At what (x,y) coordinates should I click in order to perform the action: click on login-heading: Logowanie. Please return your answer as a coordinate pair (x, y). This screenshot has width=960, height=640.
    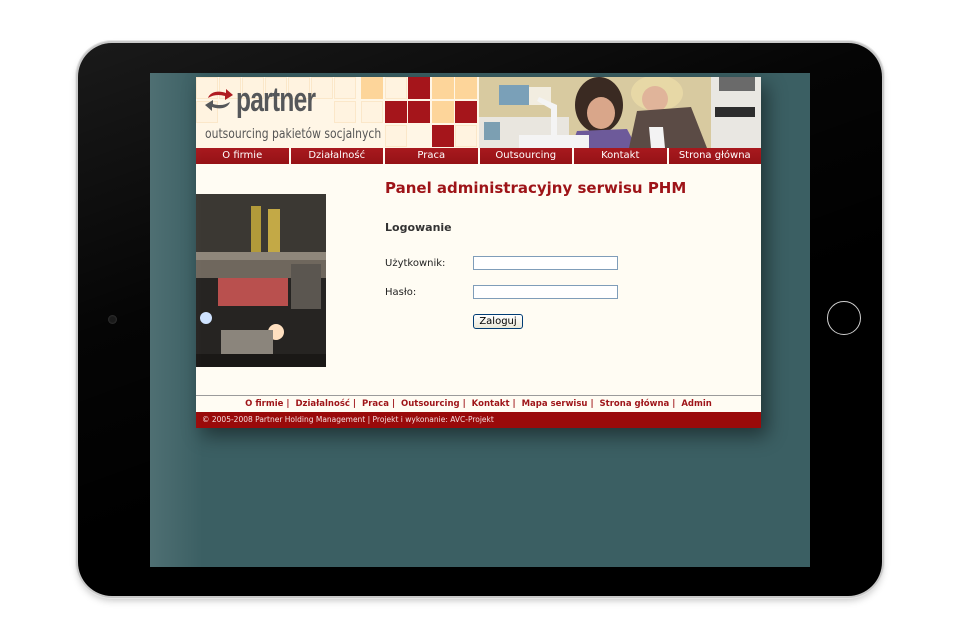
    Looking at the image, I should click on (418, 227).